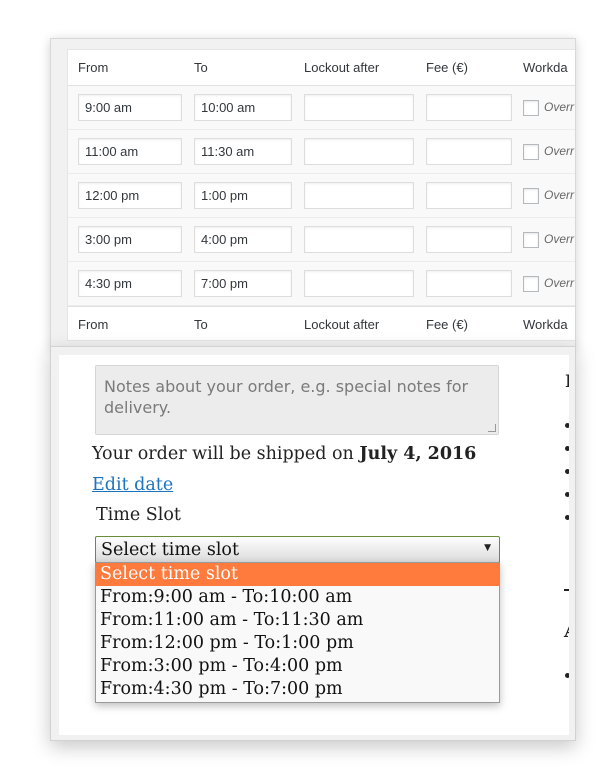 The width and height of the screenshot is (600, 775). What do you see at coordinates (297, 689) in the screenshot?
I see `time-slot-option: From:4:30 pm - To:7:00 pm` at bounding box center [297, 689].